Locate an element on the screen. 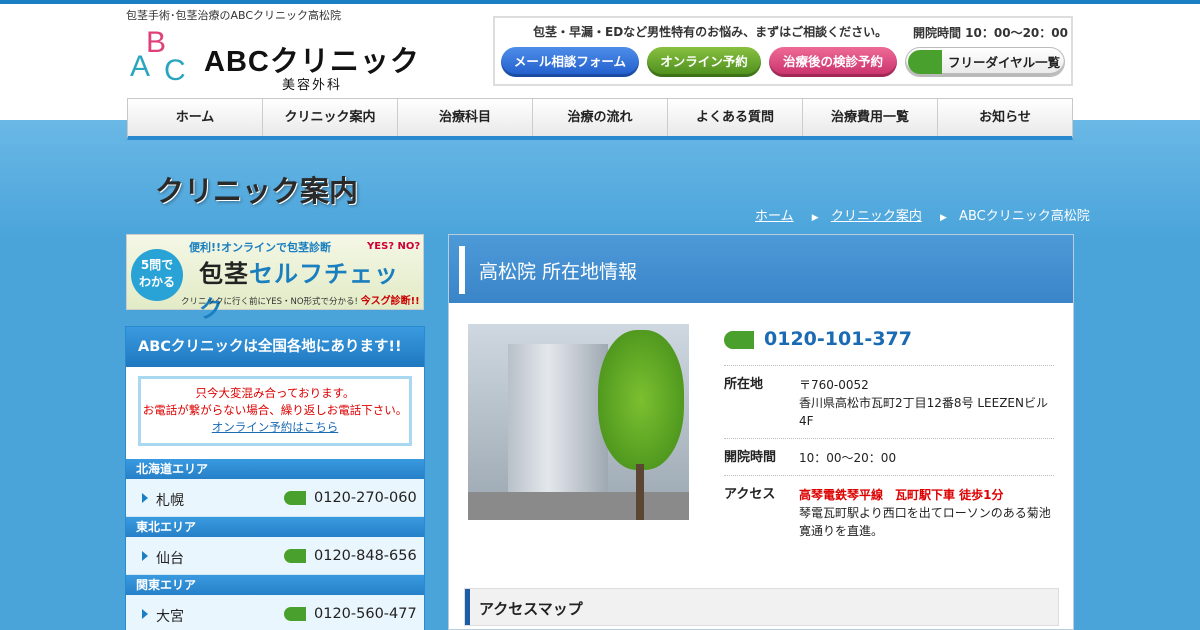 This screenshot has width=1200, height=630. breadcrumb-home: ホーム is located at coordinates (774, 216).